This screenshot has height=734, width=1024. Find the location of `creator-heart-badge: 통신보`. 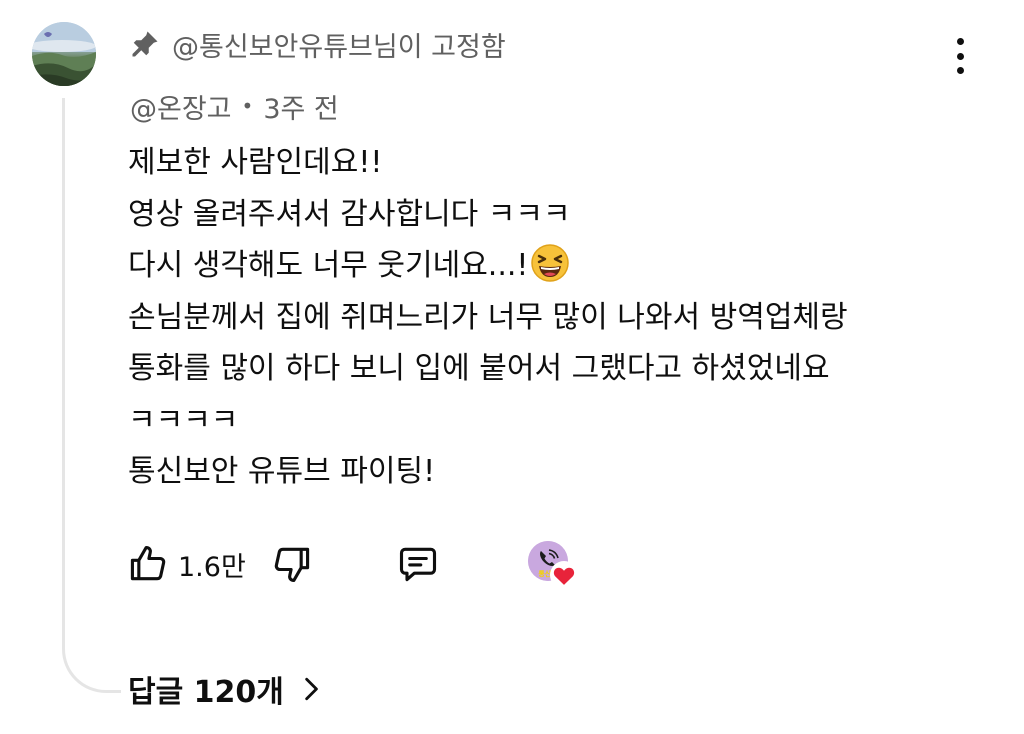

creator-heart-badge: 통신보 is located at coordinates (552, 564).